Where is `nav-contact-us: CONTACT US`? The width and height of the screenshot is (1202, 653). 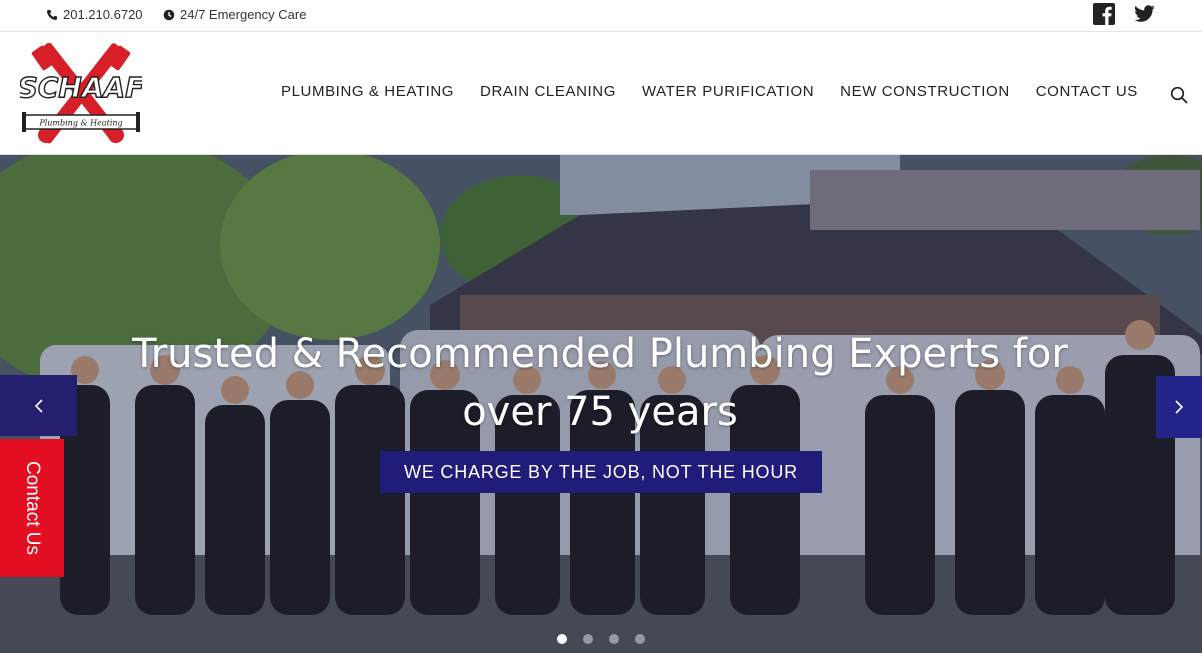 nav-contact-us: CONTACT US is located at coordinates (1087, 91).